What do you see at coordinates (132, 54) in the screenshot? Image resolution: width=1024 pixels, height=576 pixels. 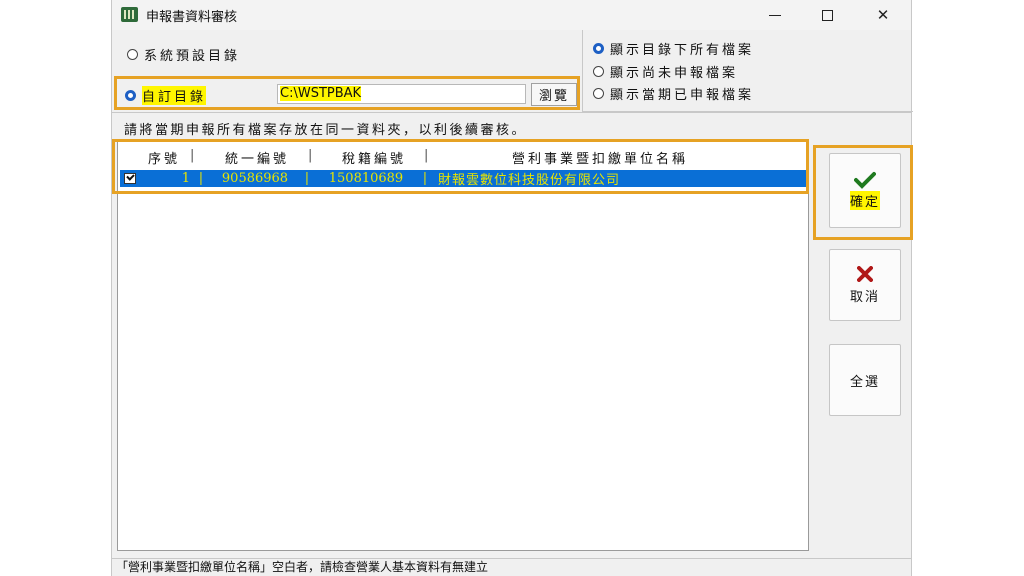 I see `radio-default-dir-icon` at bounding box center [132, 54].